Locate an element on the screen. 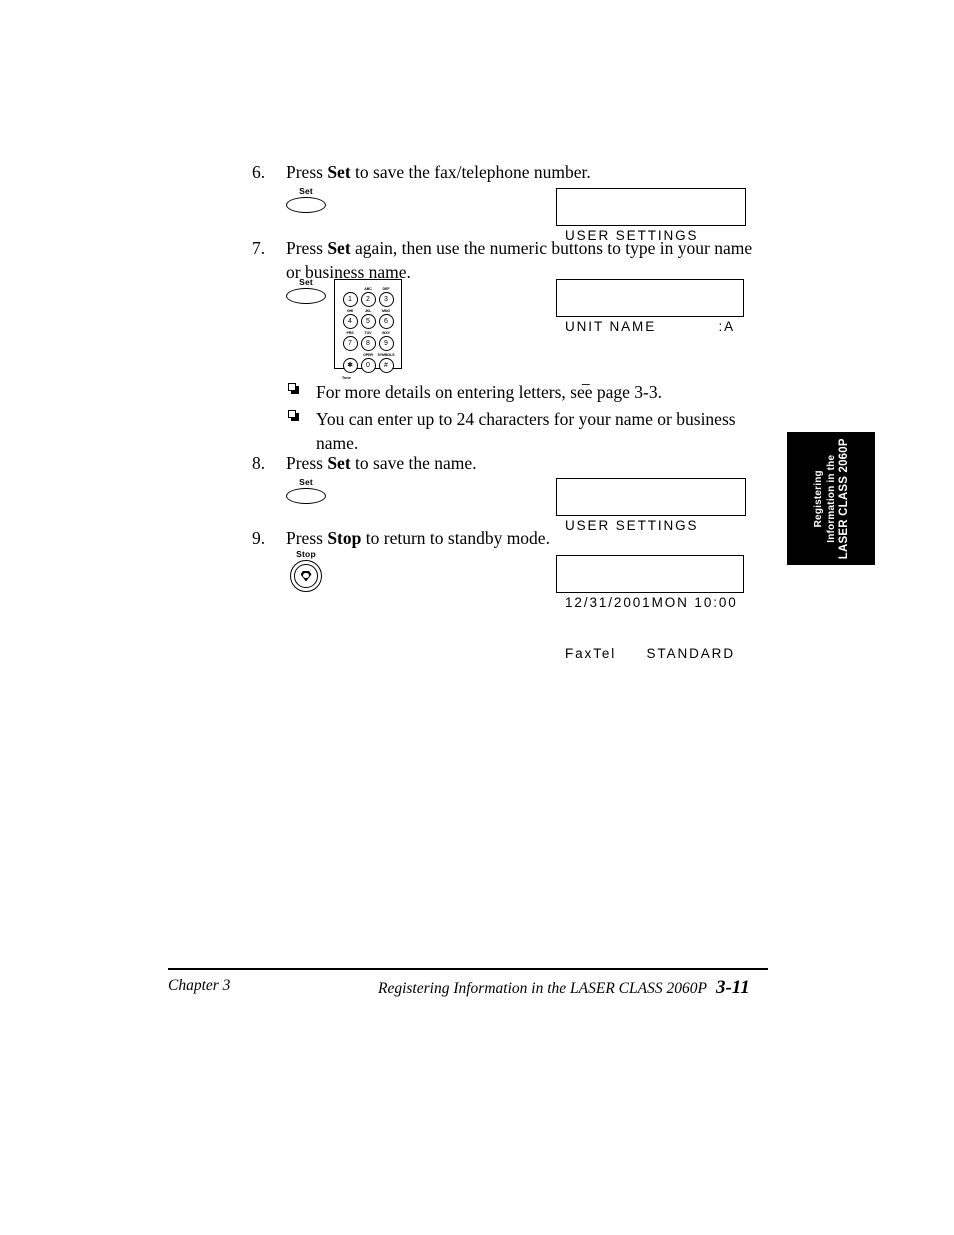  keypad-letters-9: WXY is located at coordinates (386, 333).